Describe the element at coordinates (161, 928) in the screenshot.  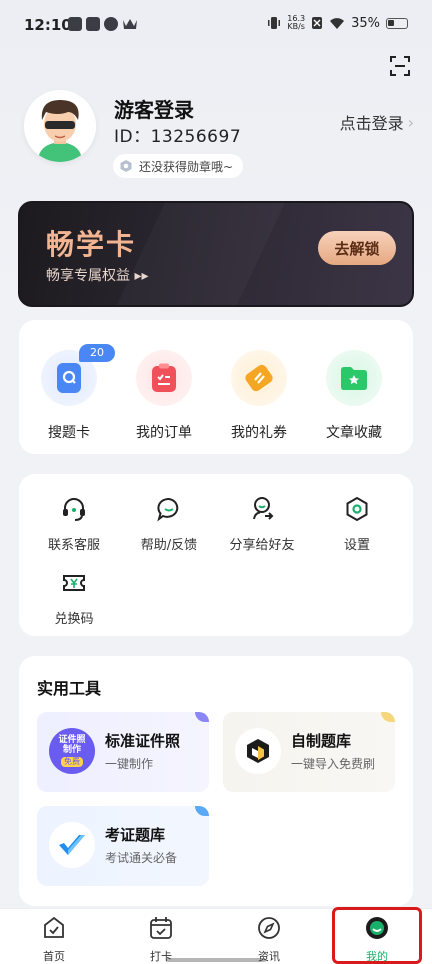
I see `calendar-check-icon` at that location.